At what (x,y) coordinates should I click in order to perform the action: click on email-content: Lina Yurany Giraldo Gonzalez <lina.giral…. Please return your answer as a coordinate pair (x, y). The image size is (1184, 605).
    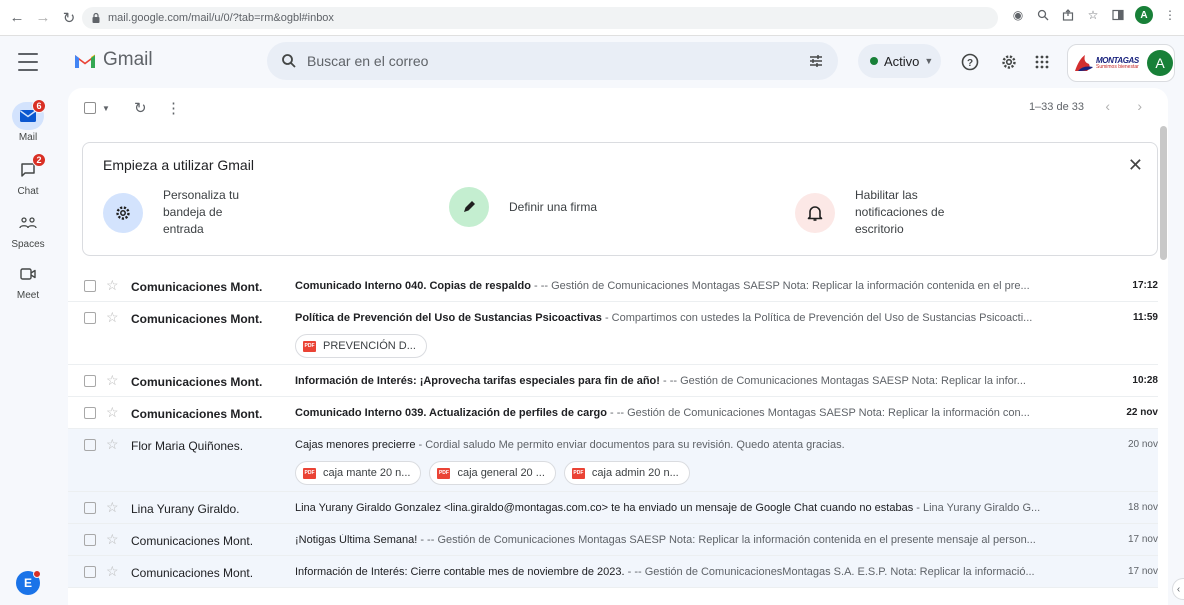
    Looking at the image, I should click on (685, 508).